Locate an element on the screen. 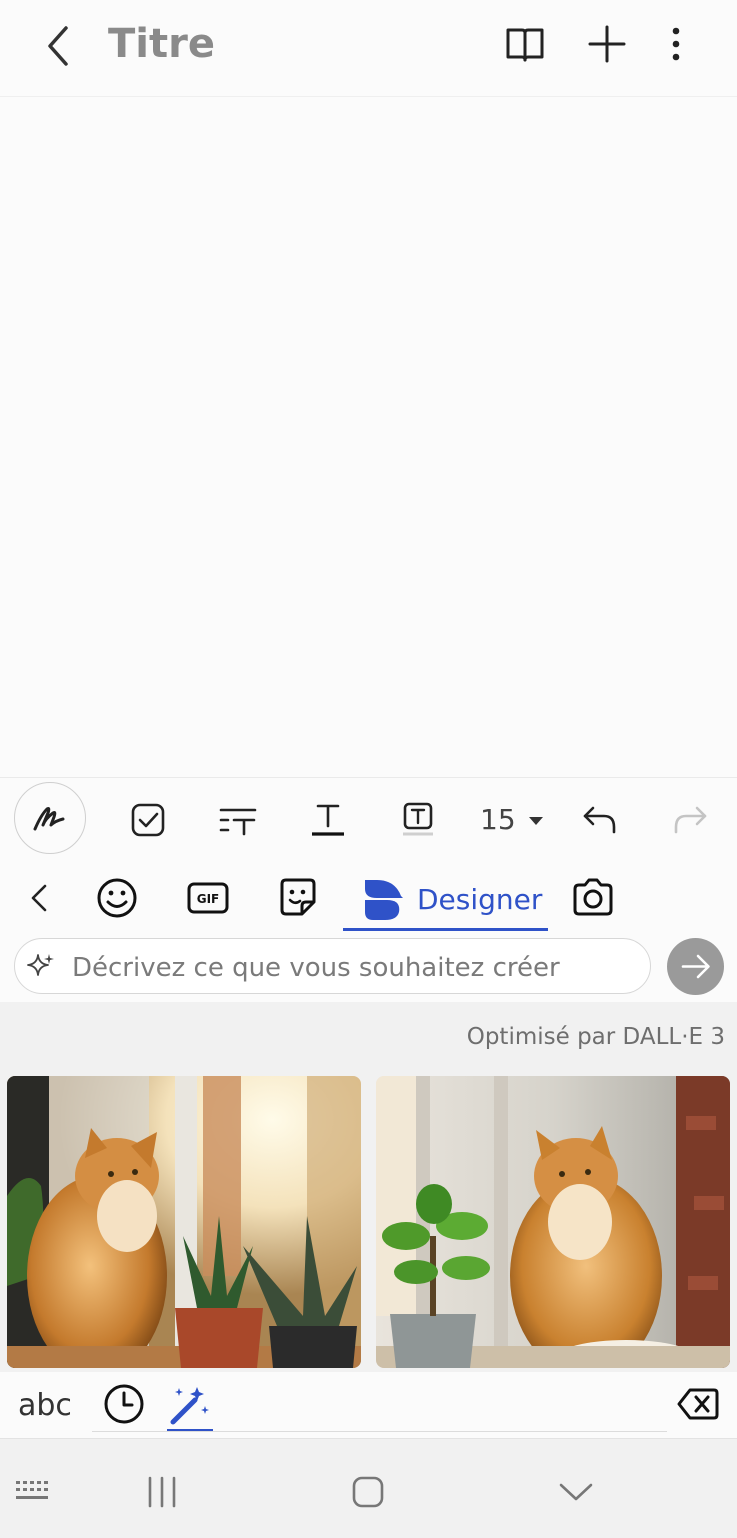 The width and height of the screenshot is (737, 1538). text-style-button is located at coordinates (238, 820).